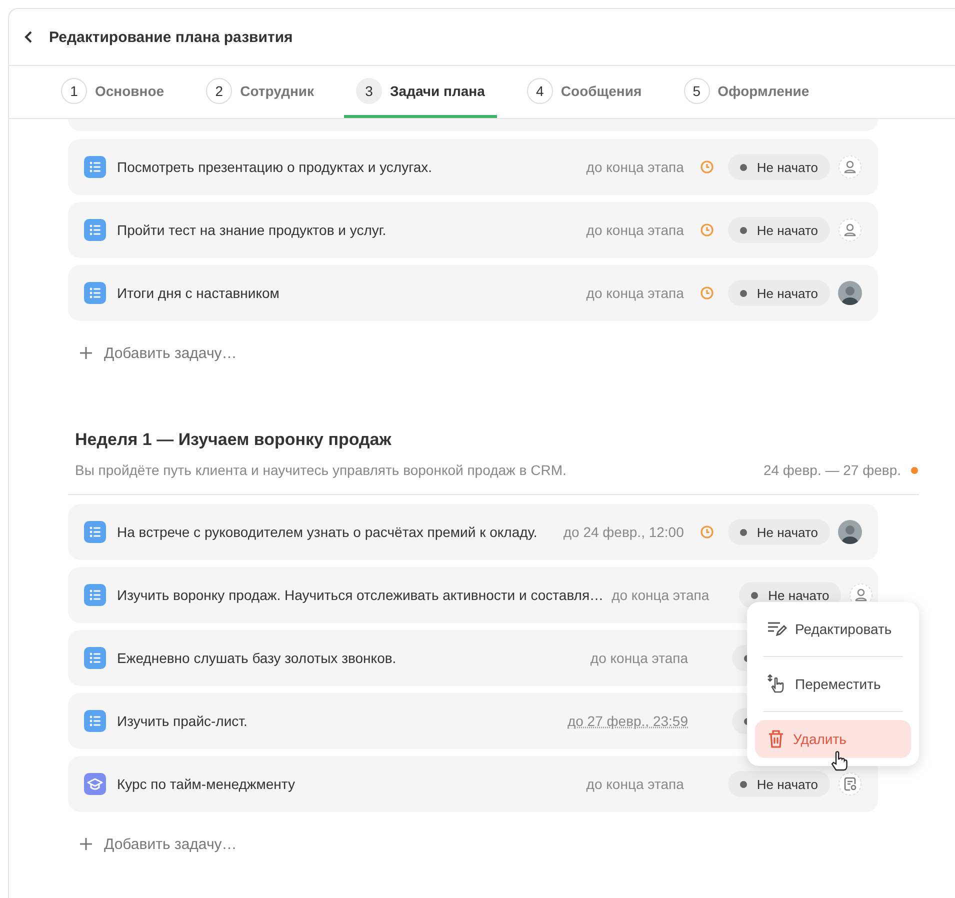  What do you see at coordinates (369, 91) in the screenshot?
I see `step-number: 3` at bounding box center [369, 91].